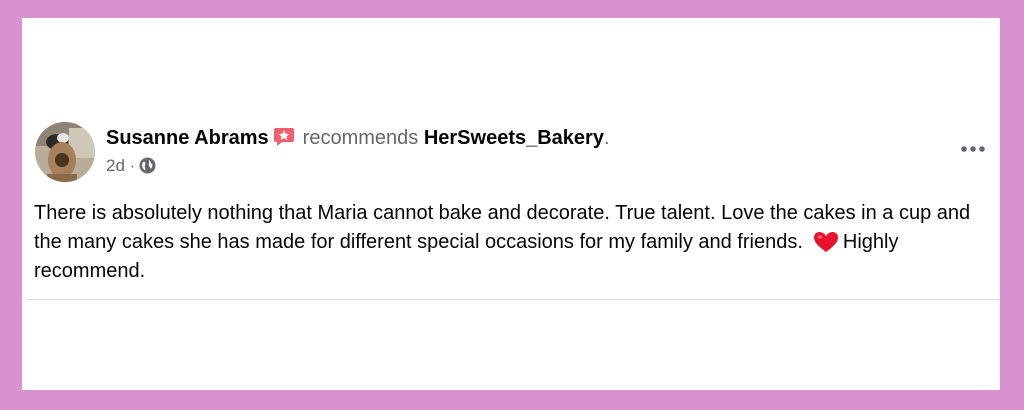 The image size is (1024, 410). What do you see at coordinates (115, 165) in the screenshot?
I see `post-timestamp: 2d` at bounding box center [115, 165].